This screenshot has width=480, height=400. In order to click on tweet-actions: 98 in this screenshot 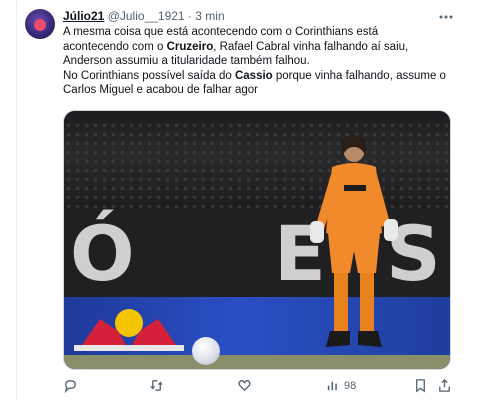, I will do `click(260, 387)`.